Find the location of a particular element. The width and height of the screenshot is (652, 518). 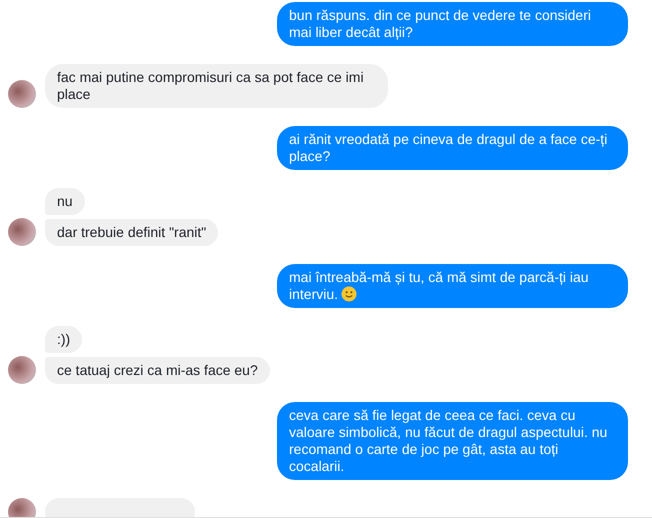

message-bubble: nu is located at coordinates (65, 201).